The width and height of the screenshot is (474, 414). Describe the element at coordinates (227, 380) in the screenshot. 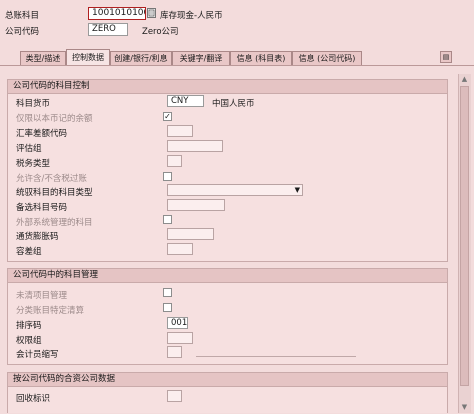

I see `joint-venture-group-title: 按公司代码的合资公司数据` at that location.